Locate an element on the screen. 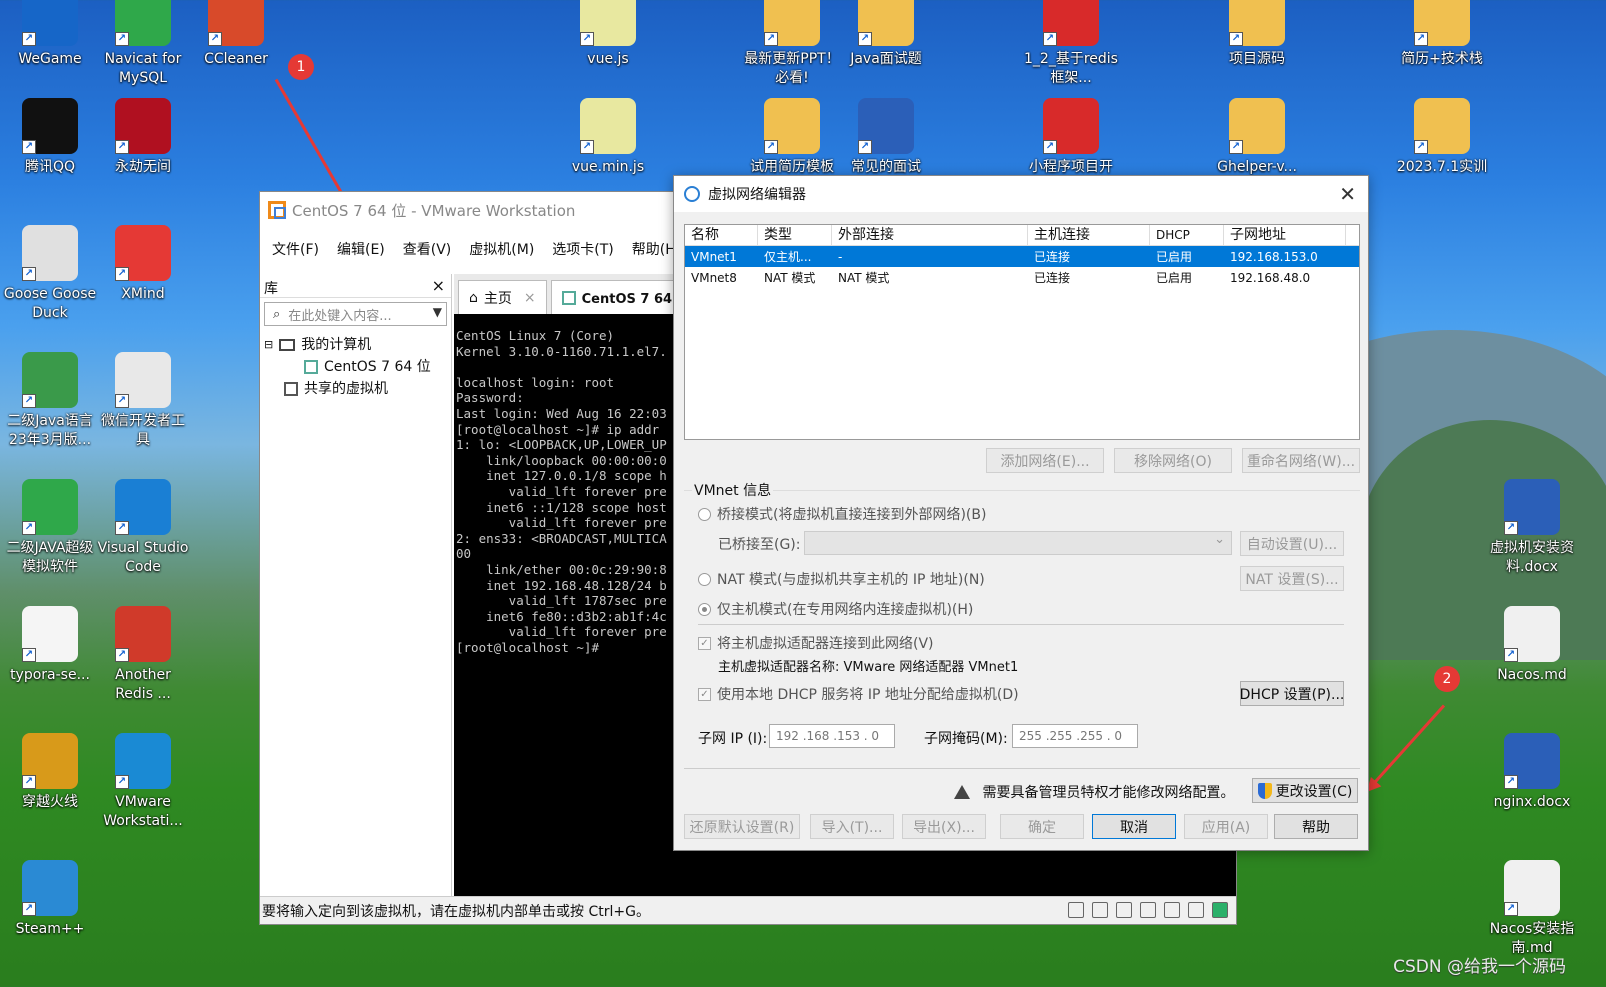 The width and height of the screenshot is (1606, 987). desktop-icon-resume2: ↗ 简历+技术栈 is located at coordinates (1442, 34).